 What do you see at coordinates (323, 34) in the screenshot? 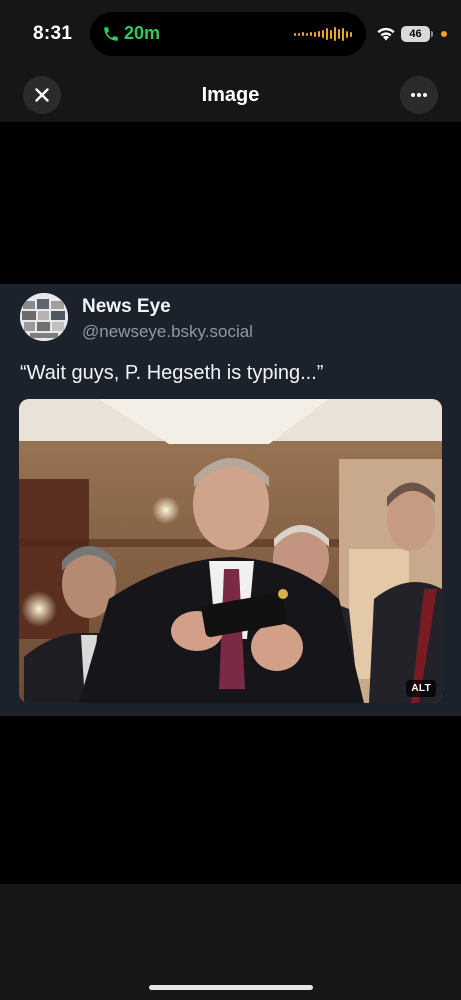
I see `audio-waveform-icon` at bounding box center [323, 34].